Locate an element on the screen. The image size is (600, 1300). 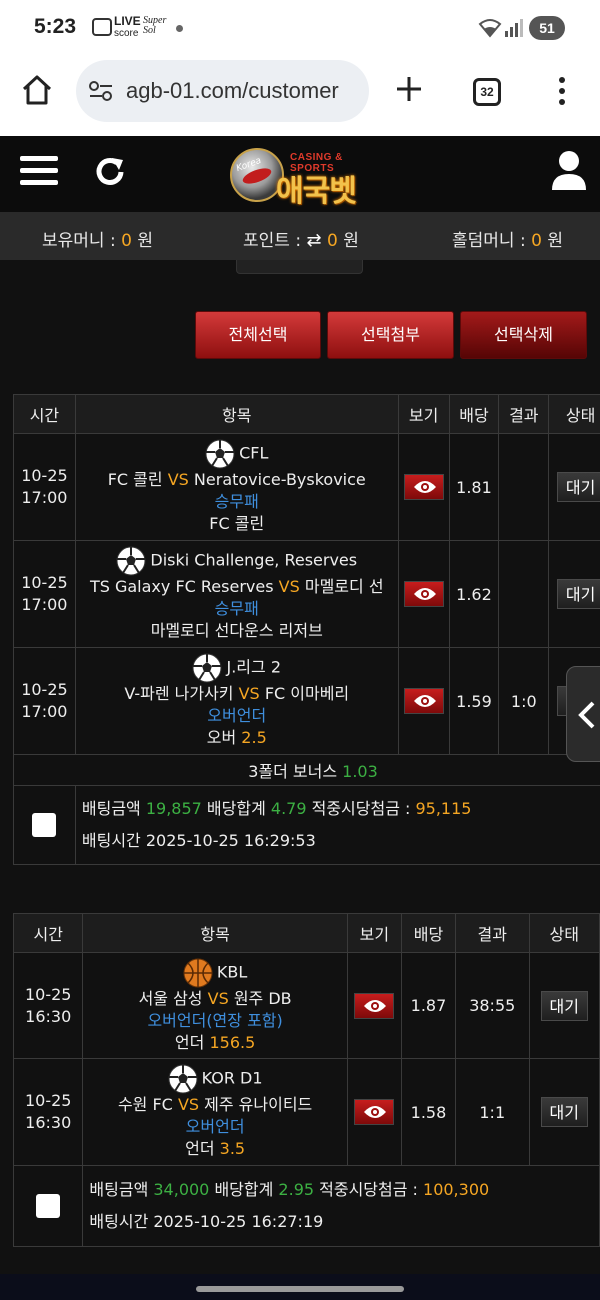
site-logo: Korea CASING & SPORTS 애국벳 is located at coordinates (306, 176).